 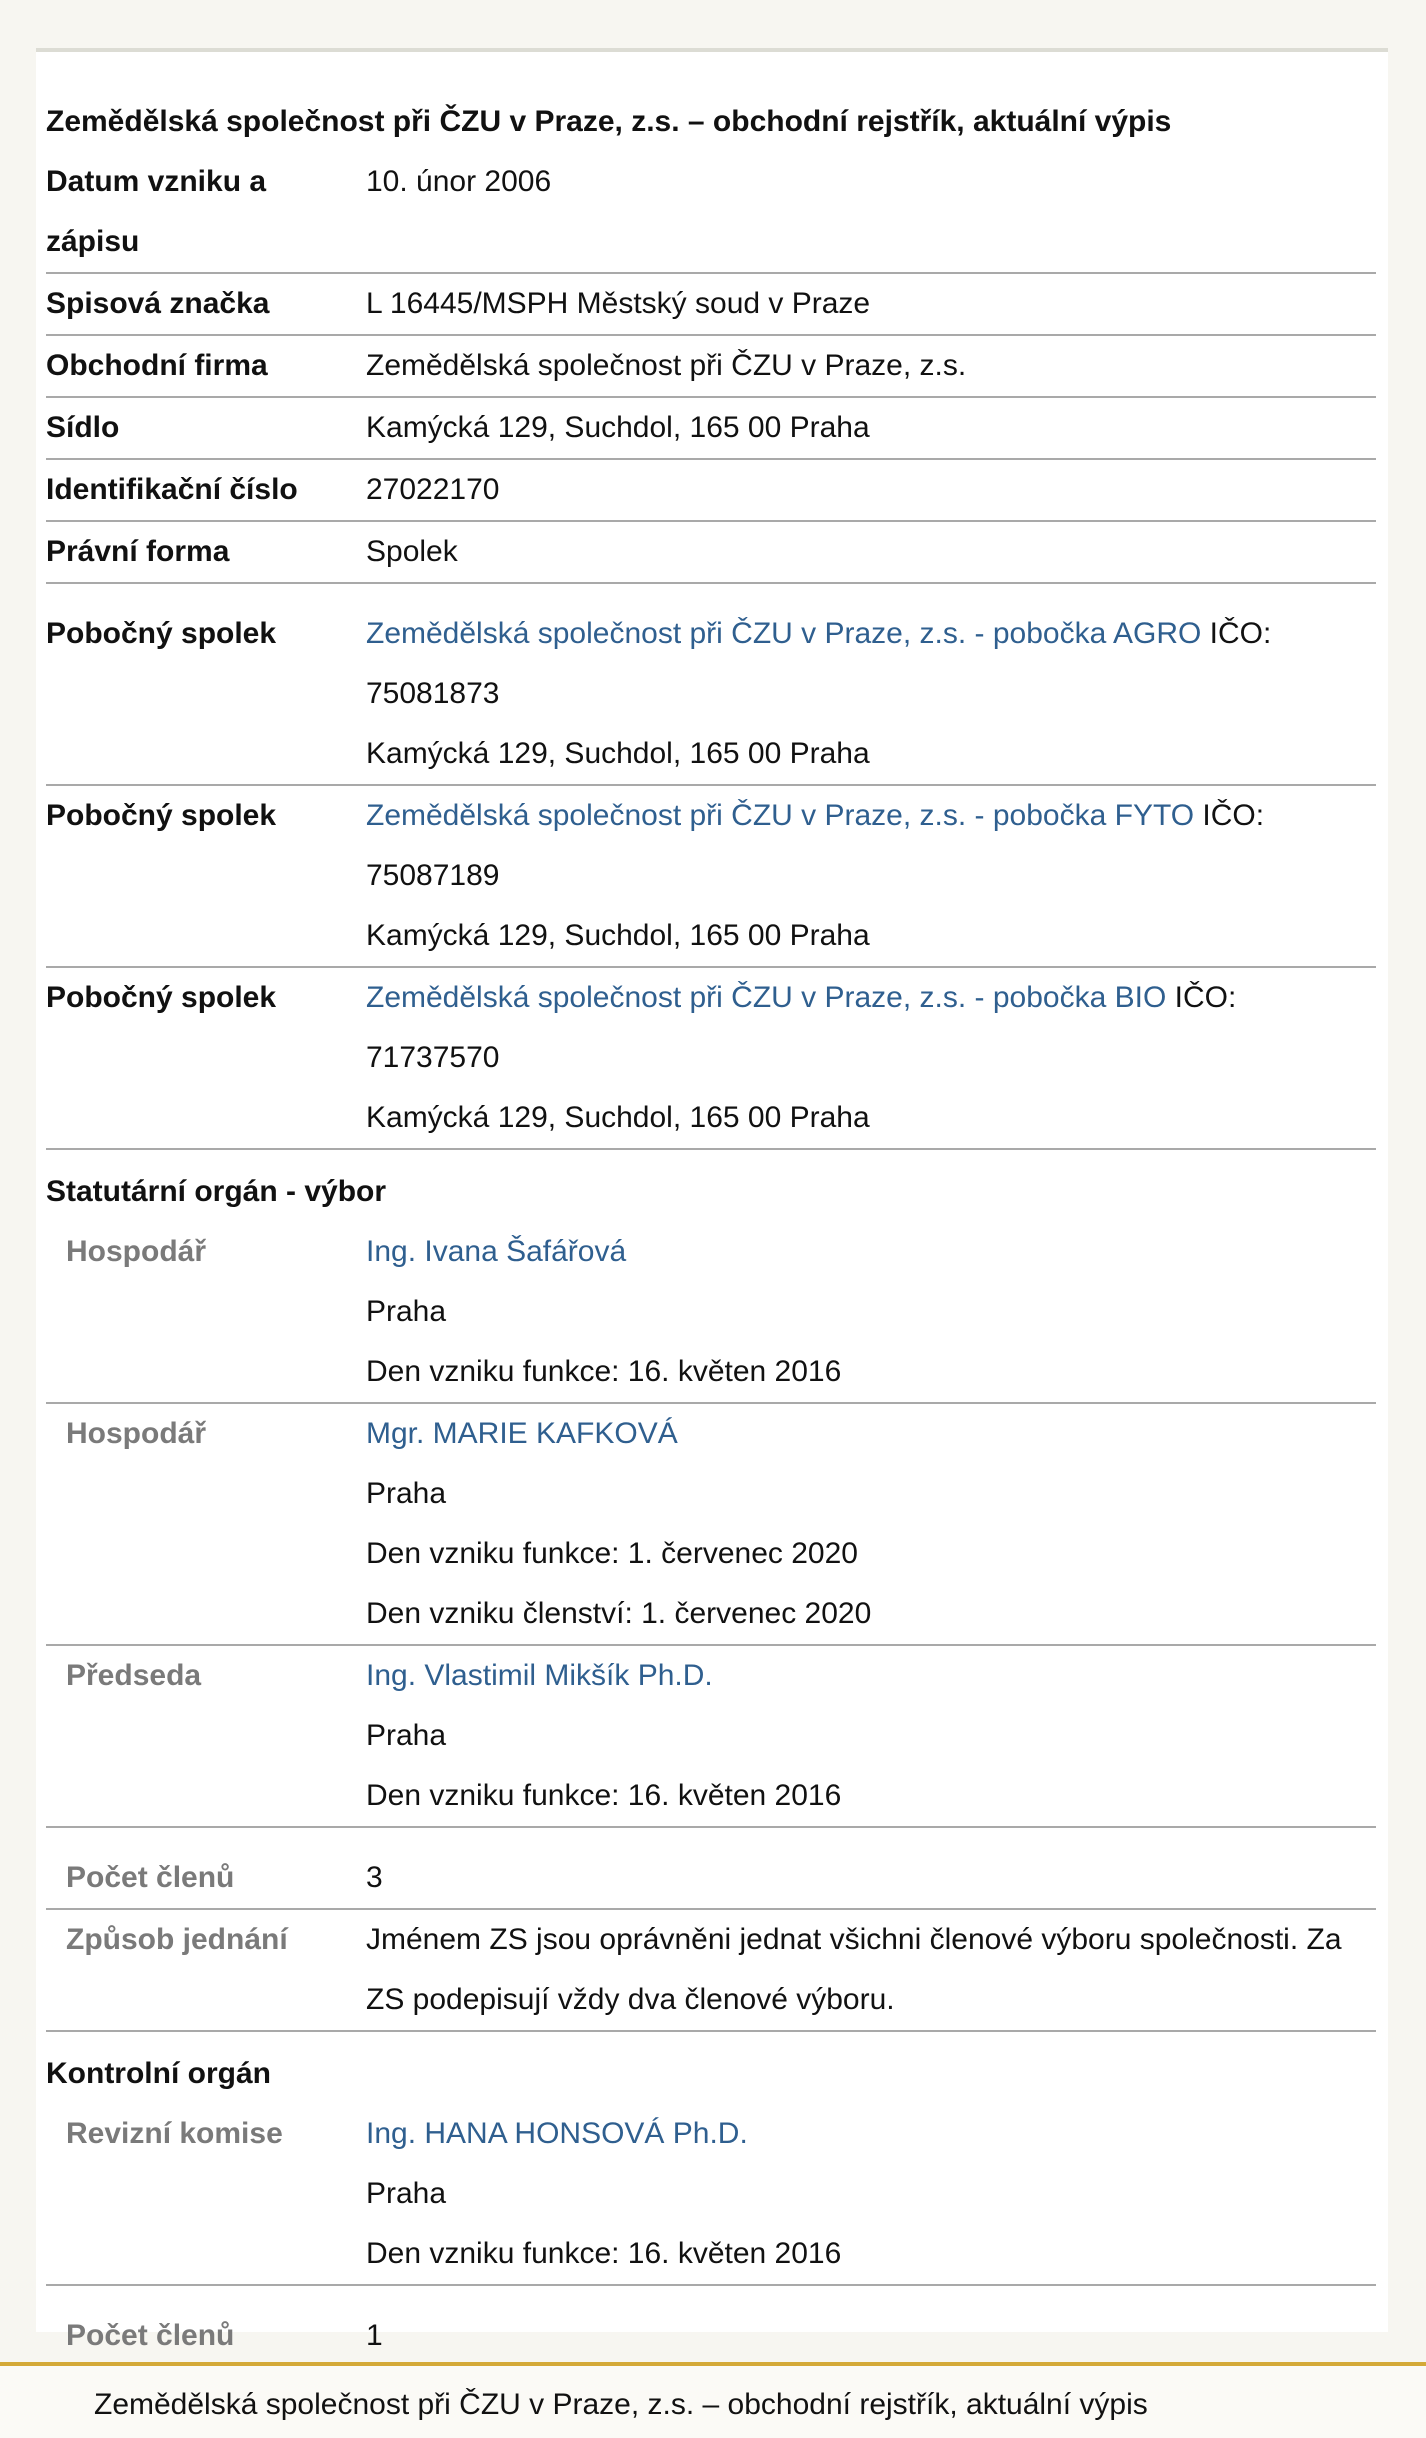 I want to click on ico-number: 75081873, so click(x=433, y=693).